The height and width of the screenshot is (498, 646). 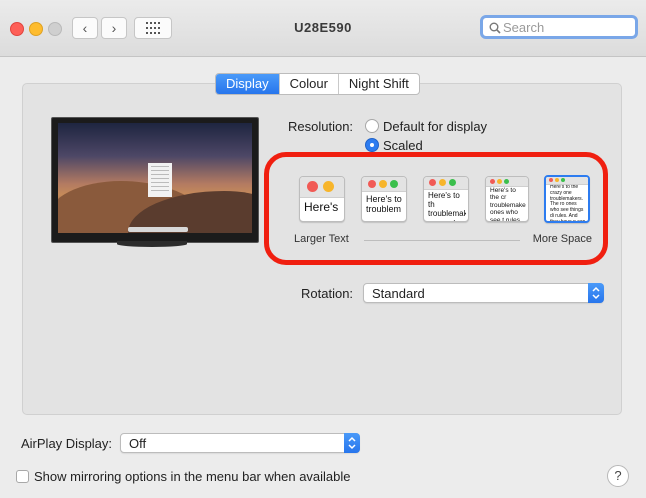 What do you see at coordinates (323, 28) in the screenshot?
I see `title-bar: ‹ › U28E590` at bounding box center [323, 28].